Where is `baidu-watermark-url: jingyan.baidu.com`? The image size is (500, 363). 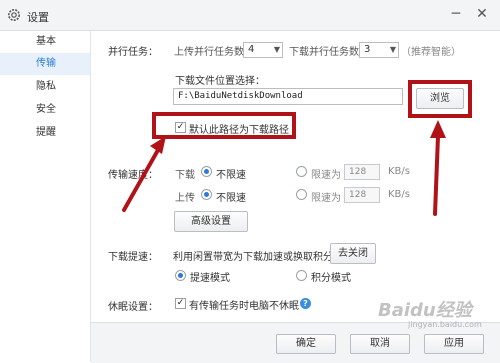
baidu-watermark-url: jingyan.baidu.com is located at coordinates (445, 324).